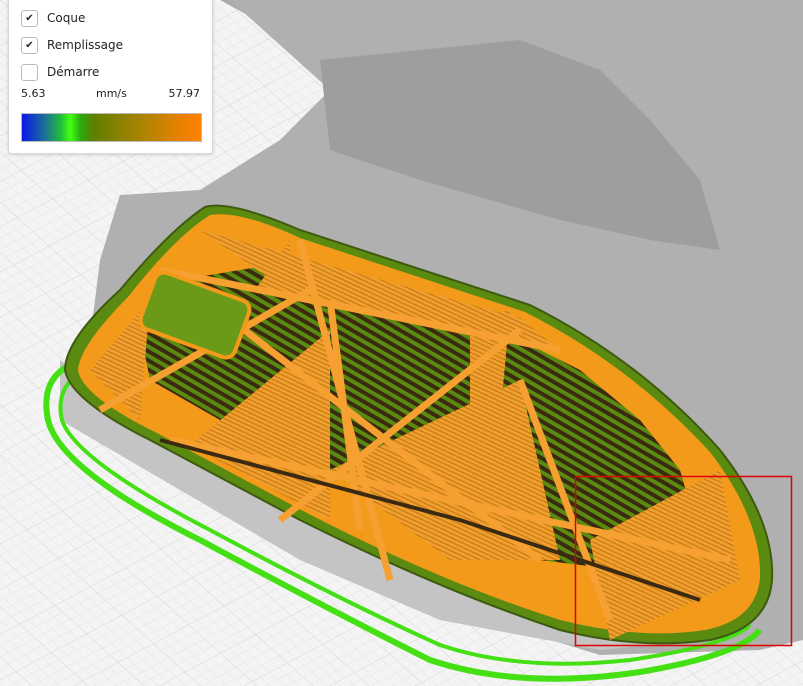 This screenshot has width=803, height=686. I want to click on speed-scale-labels: 5.63 mm/s 57.97, so click(110, 94).